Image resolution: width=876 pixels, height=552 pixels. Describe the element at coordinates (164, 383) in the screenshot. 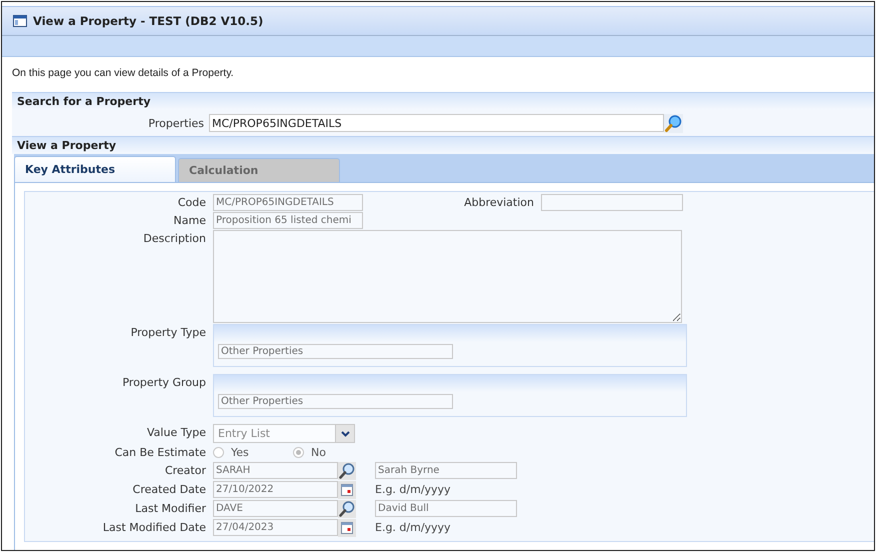

I see `field-label: Property Group` at that location.